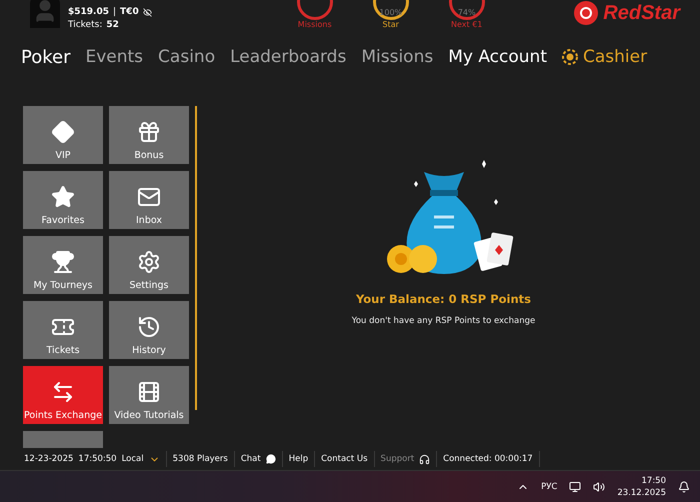 Image resolution: width=700 pixels, height=502 pixels. Describe the element at coordinates (129, 12) in the screenshot. I see `tournament-money: T€0` at that location.